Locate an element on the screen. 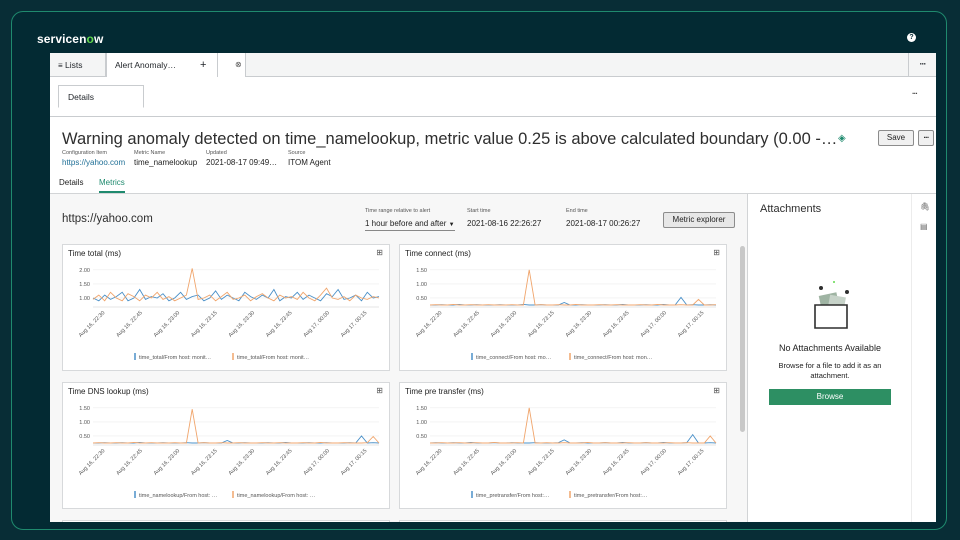  field-value: ITOM Agent is located at coordinates (309, 162).